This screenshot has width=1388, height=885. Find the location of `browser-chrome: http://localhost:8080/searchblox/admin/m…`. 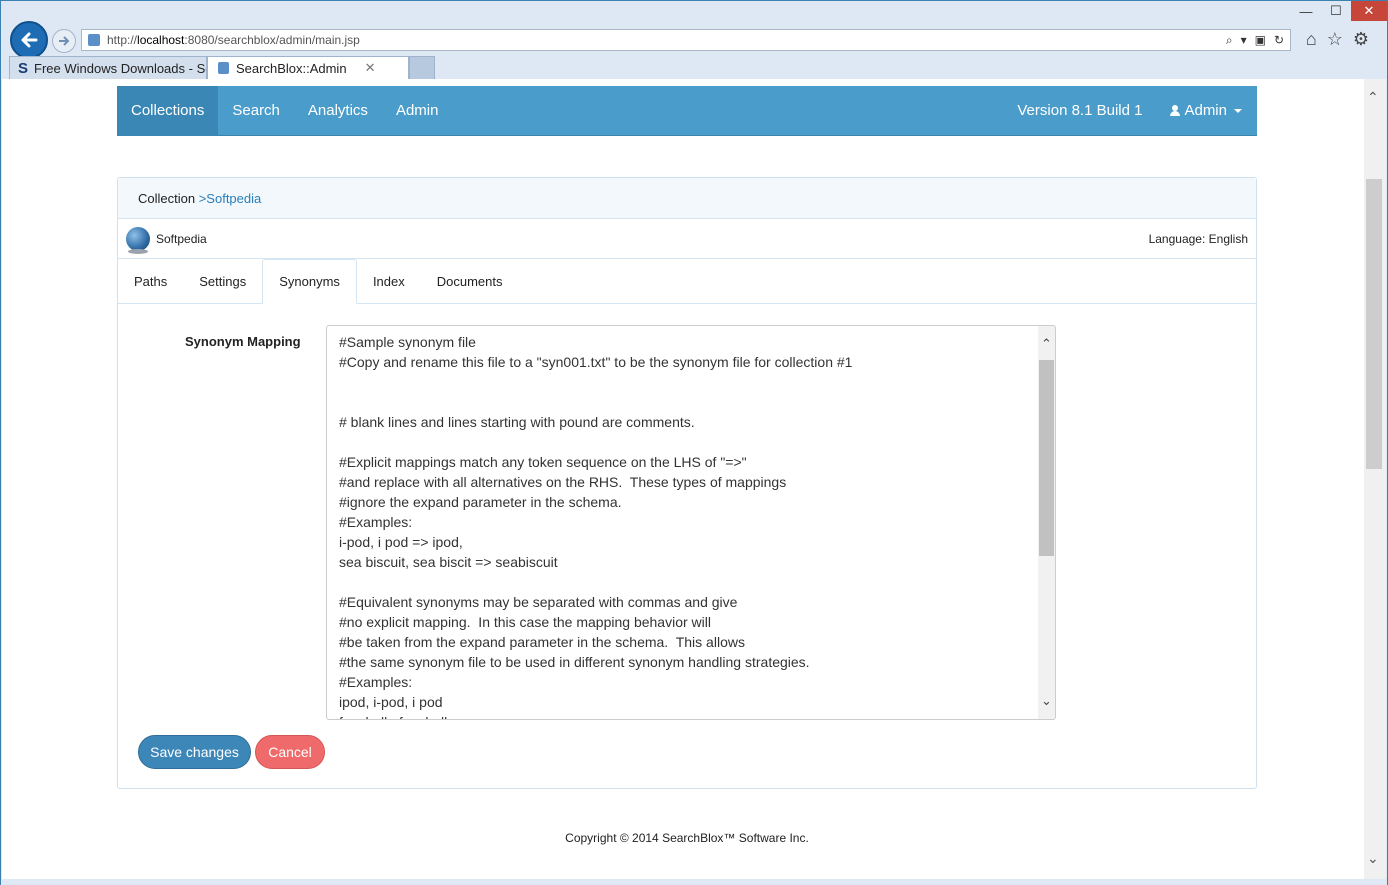

browser-chrome: http://localhost:8080/searchblox/admin/m… is located at coordinates (694, 40).